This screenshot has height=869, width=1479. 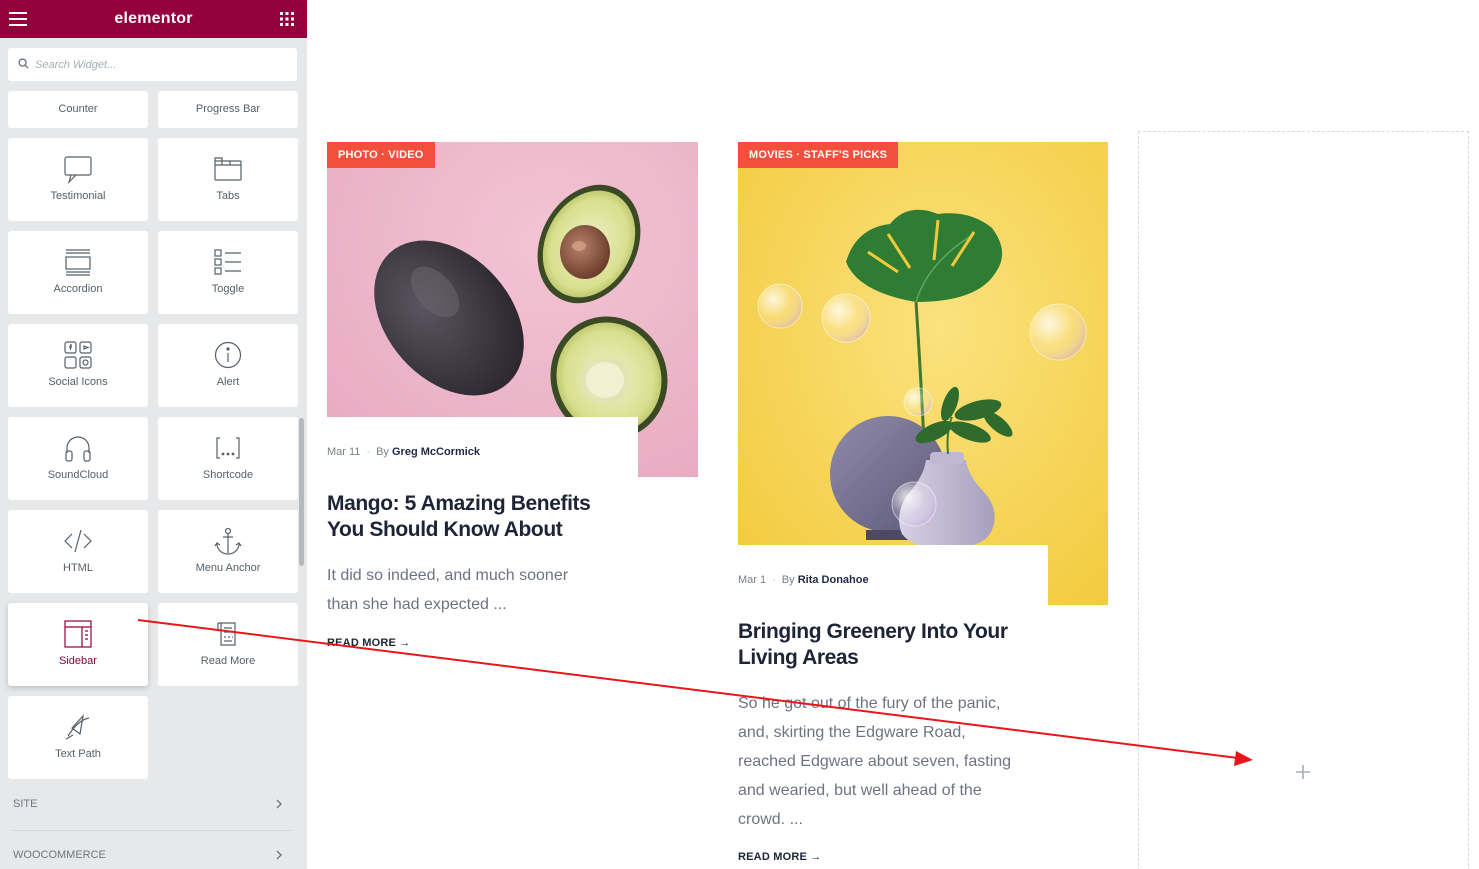 I want to click on widget-text-path: Text Path, so click(x=78, y=737).